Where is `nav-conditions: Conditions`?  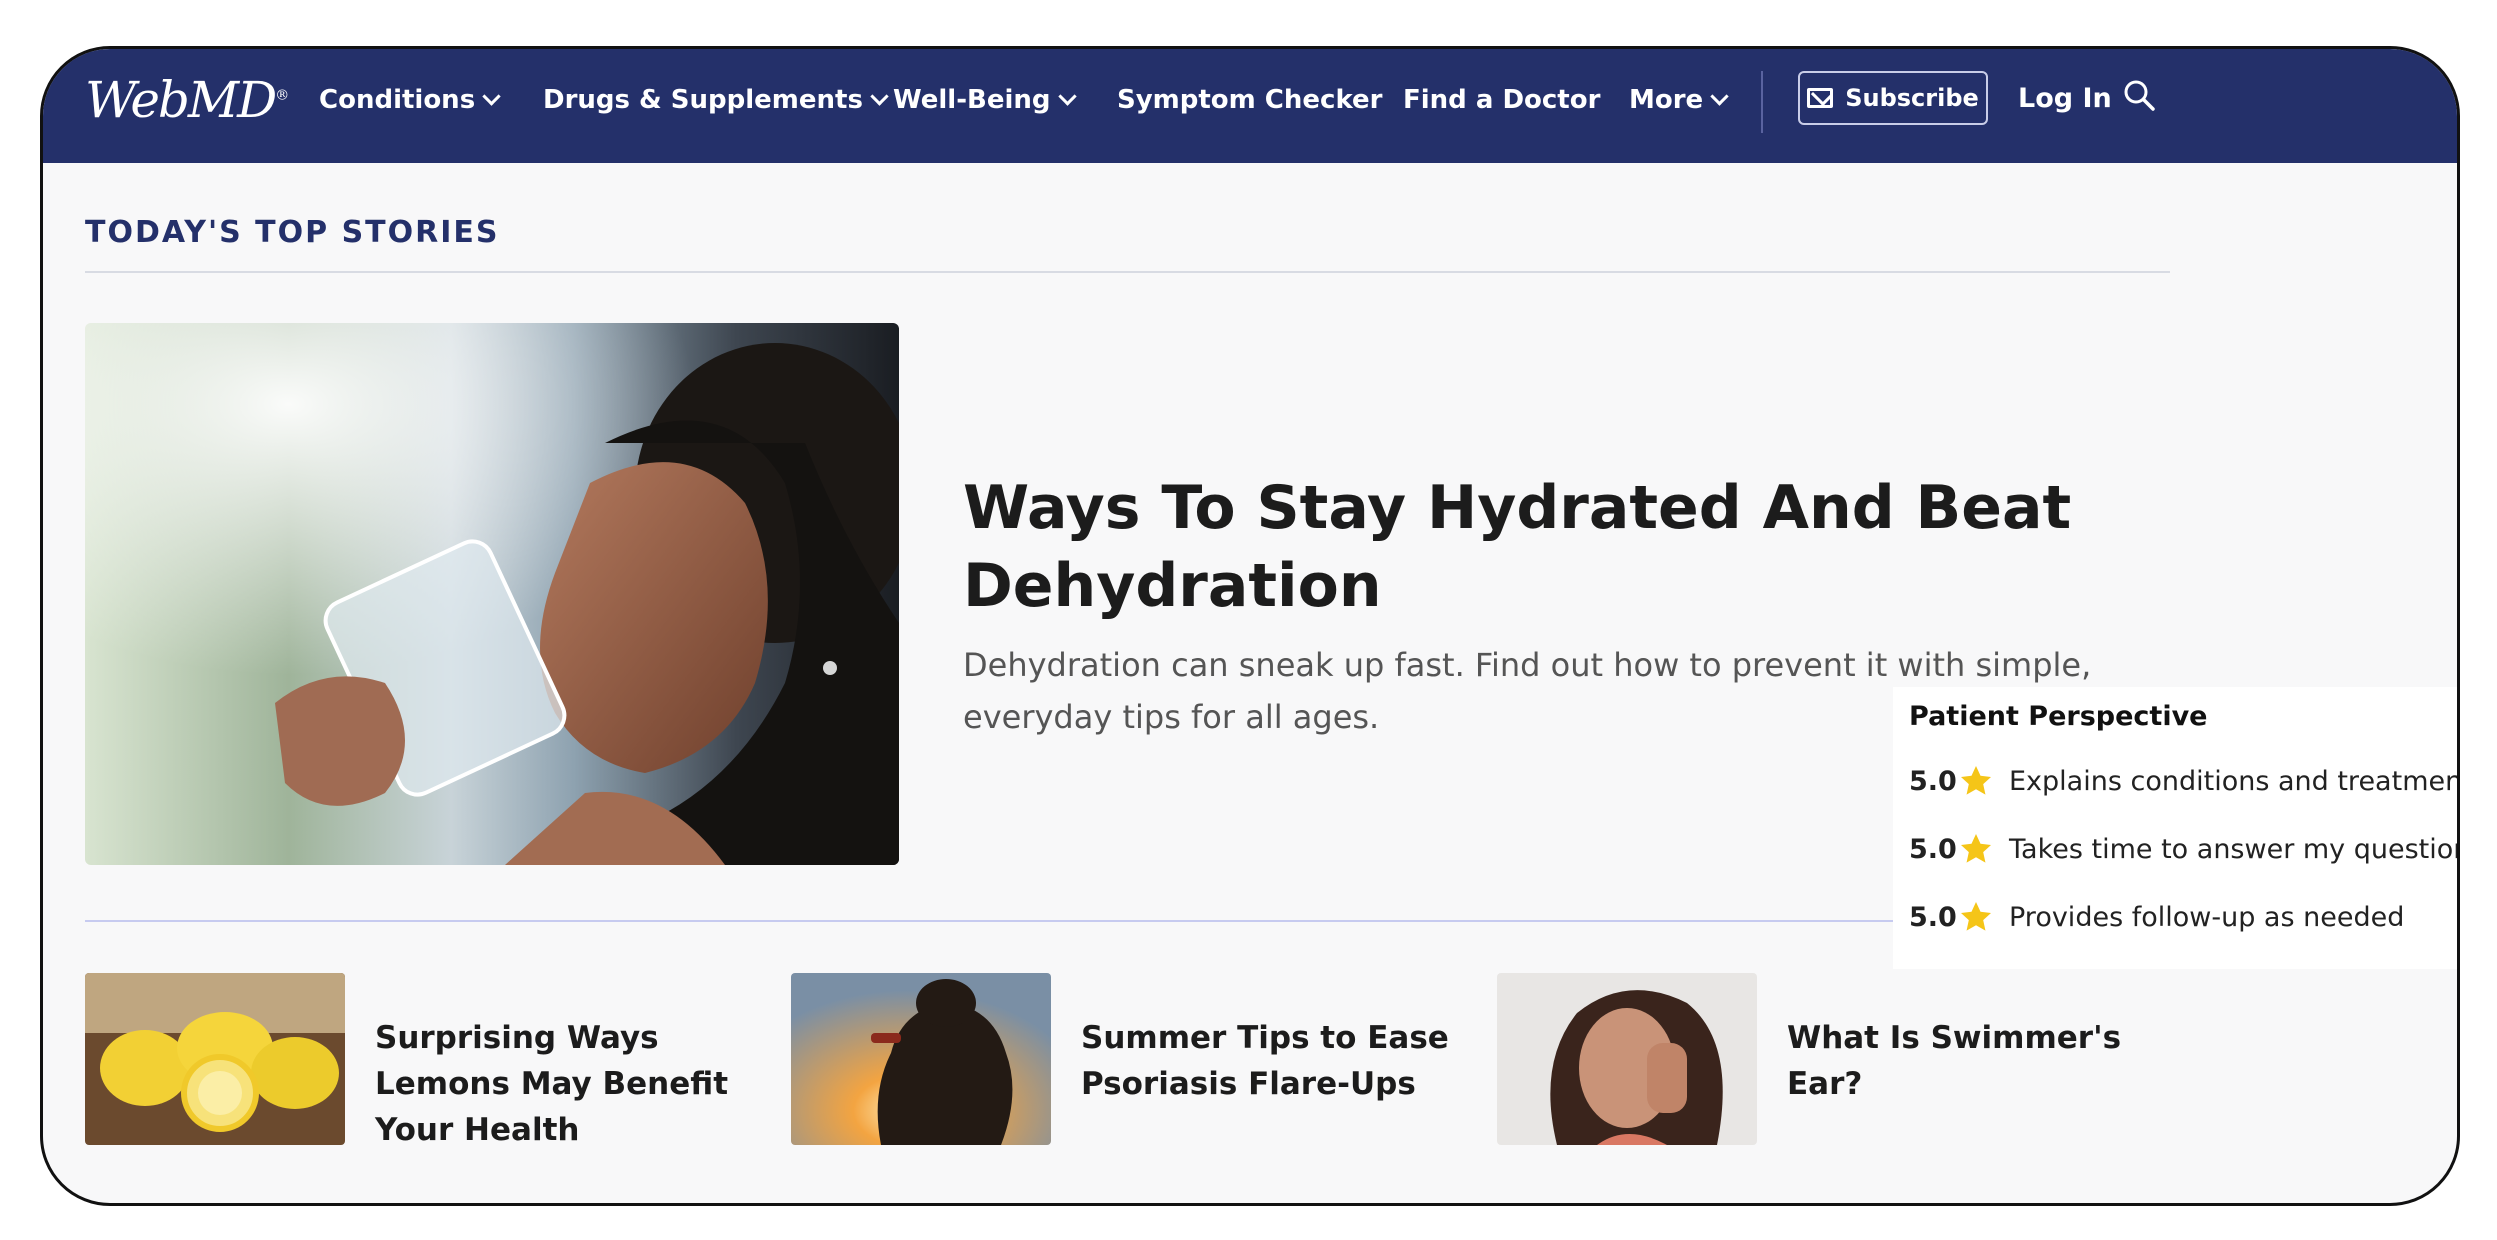 nav-conditions: Conditions is located at coordinates (410, 100).